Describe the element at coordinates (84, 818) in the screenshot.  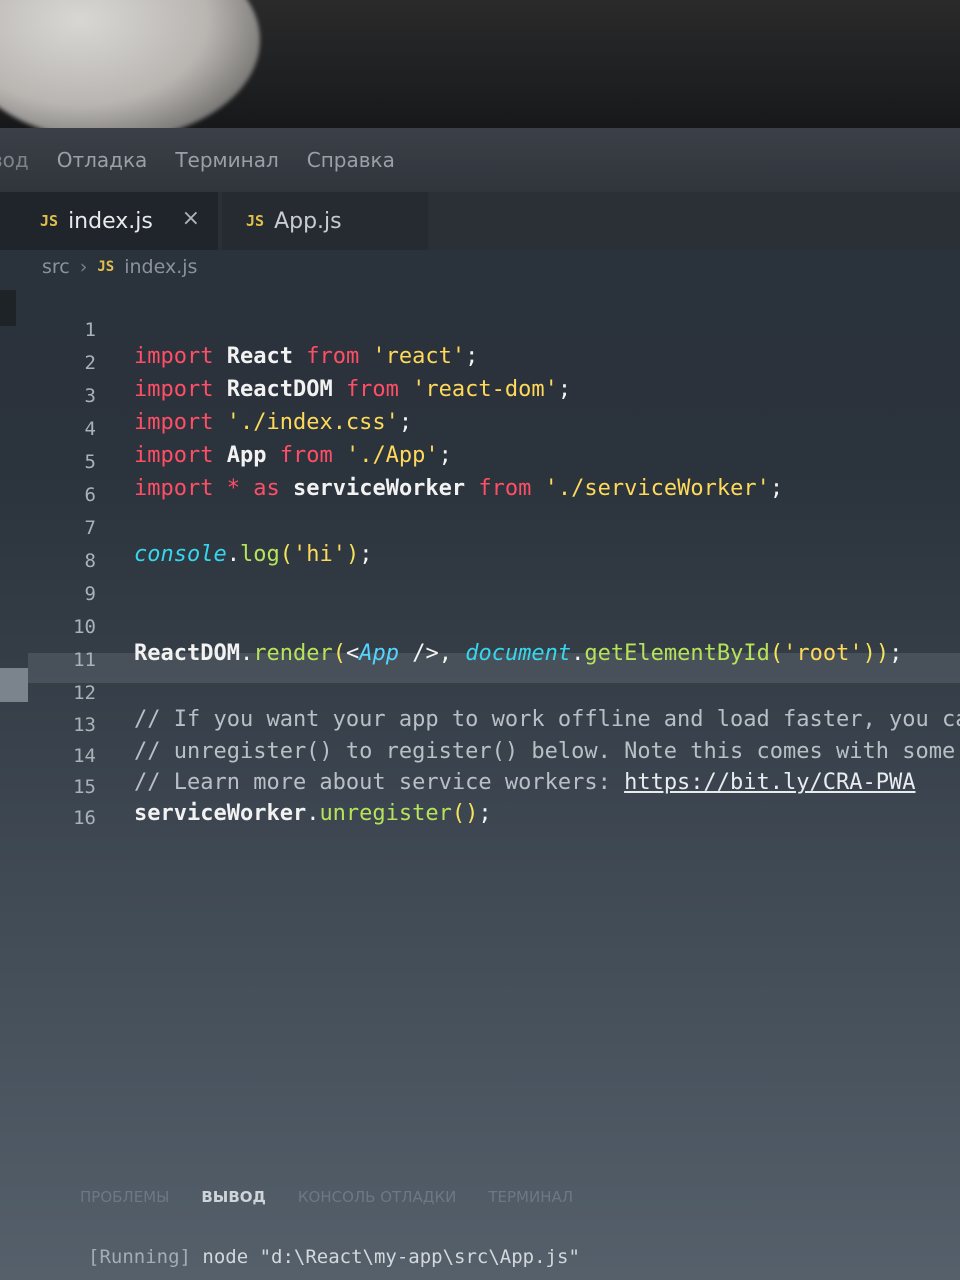
I see `line-number: 16` at that location.